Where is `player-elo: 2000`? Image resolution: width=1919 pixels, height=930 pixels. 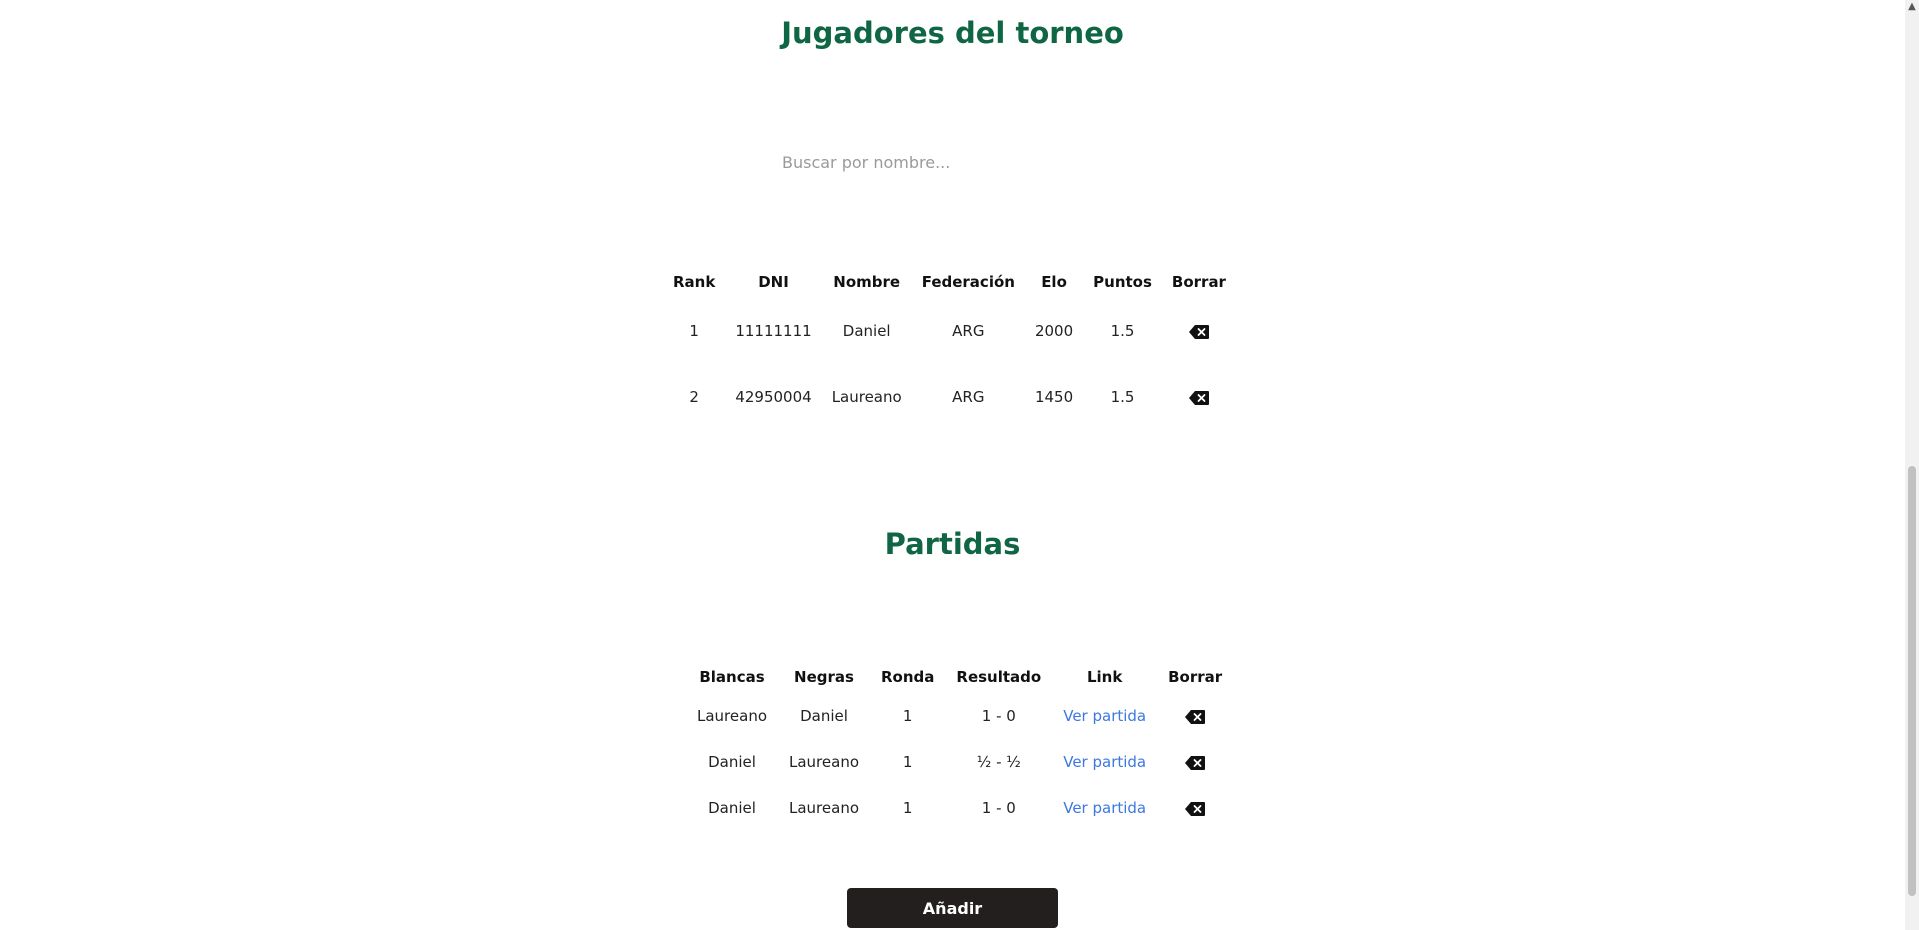 player-elo: 2000 is located at coordinates (1054, 331).